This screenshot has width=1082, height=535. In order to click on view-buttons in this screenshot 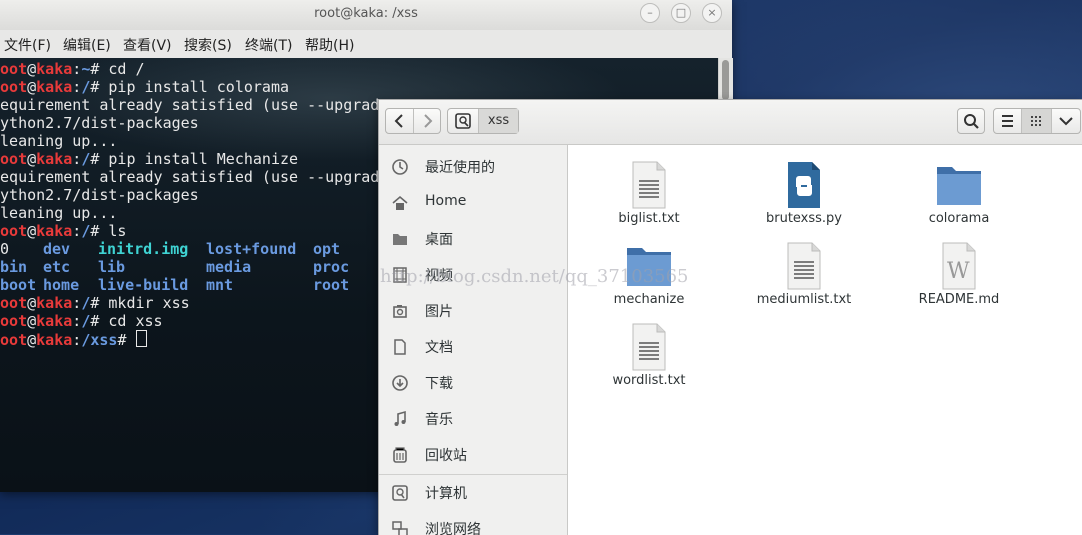, I will do `click(1037, 121)`.